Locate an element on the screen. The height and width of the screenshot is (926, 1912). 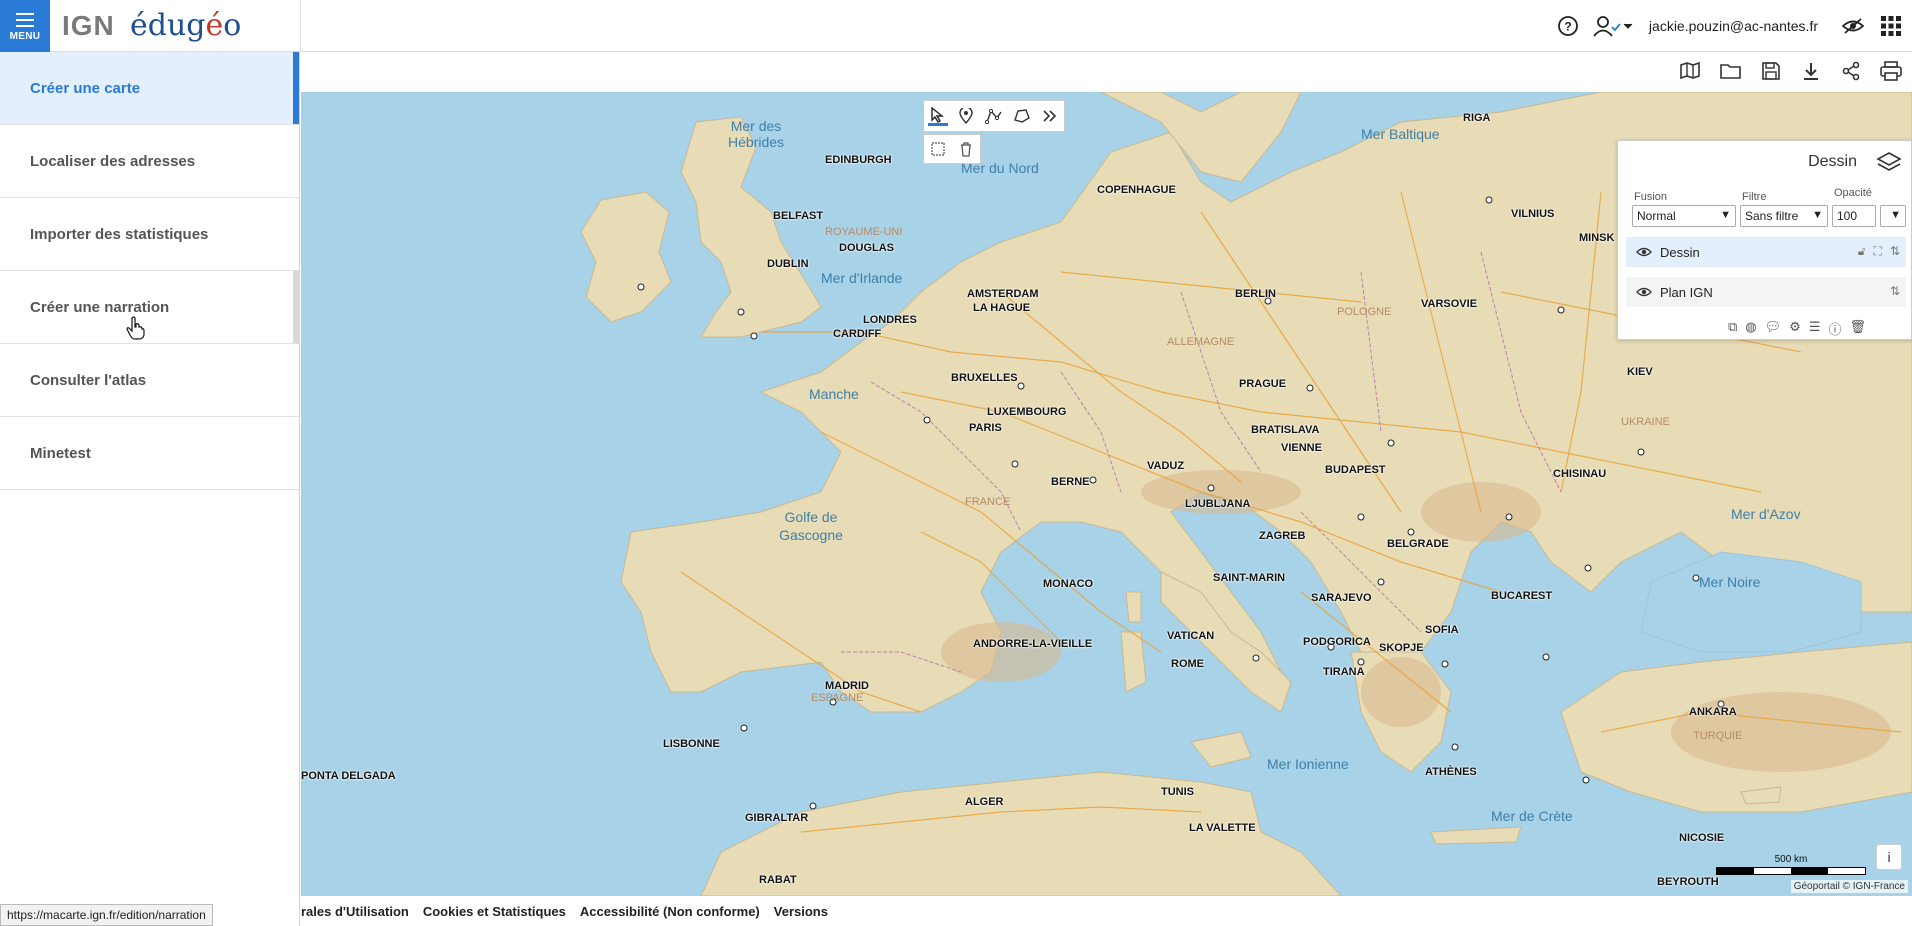
country-label: POLOGNE is located at coordinates (1364, 312).